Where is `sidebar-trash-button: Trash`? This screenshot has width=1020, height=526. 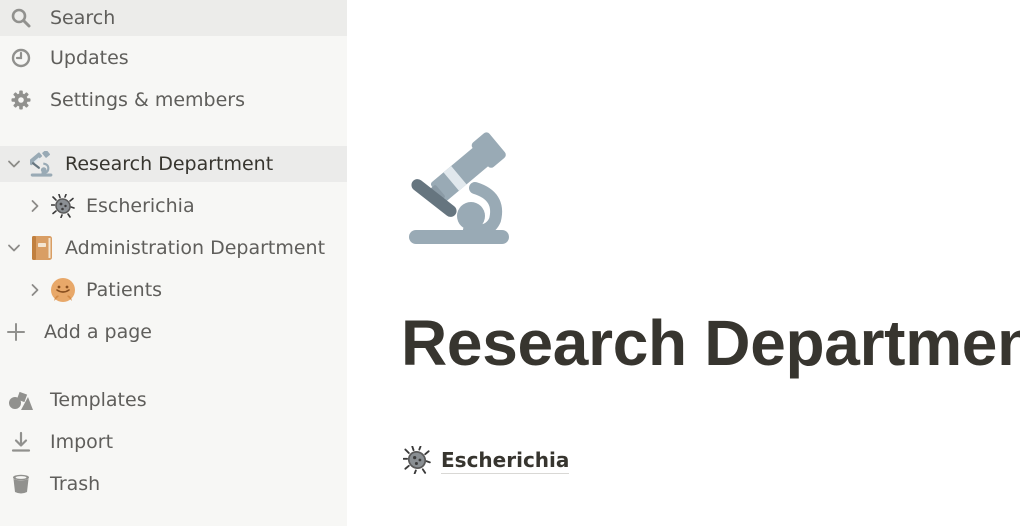 sidebar-trash-button: Trash is located at coordinates (173, 484).